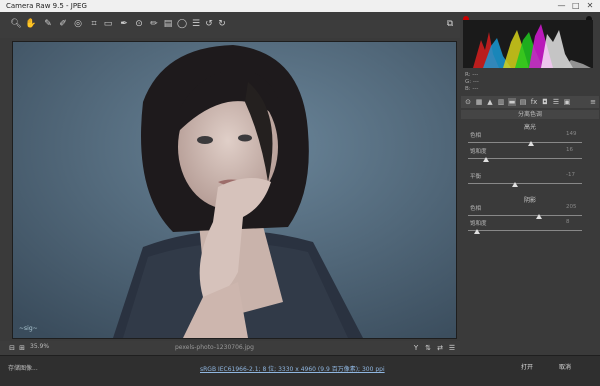 The height and width of the screenshot is (386, 600). I want to click on spot-removal-icon: ✒, so click(124, 24).